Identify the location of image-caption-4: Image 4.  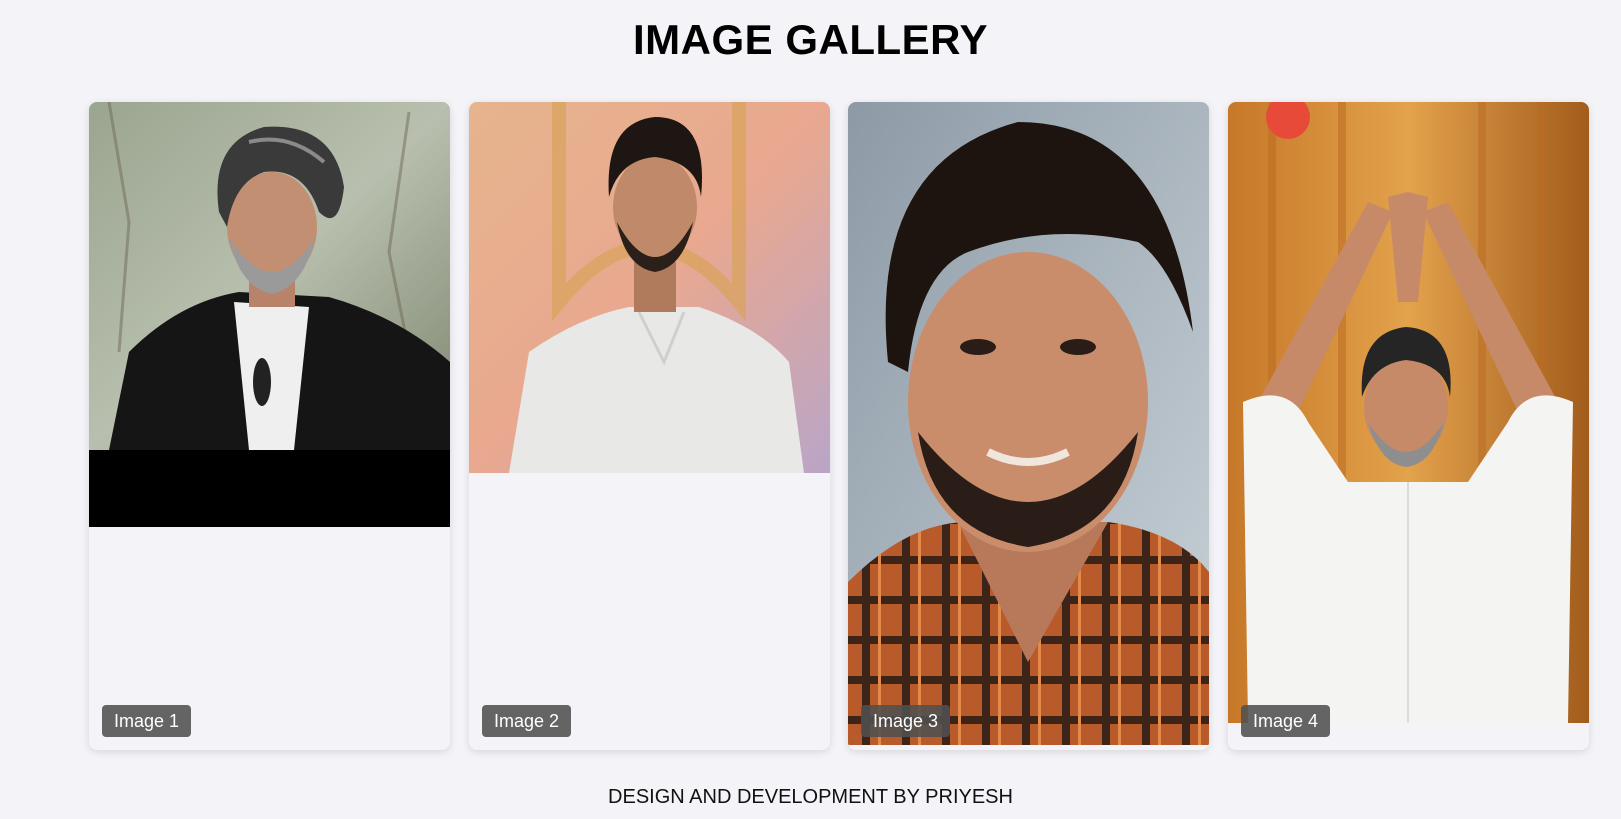
(1286, 721).